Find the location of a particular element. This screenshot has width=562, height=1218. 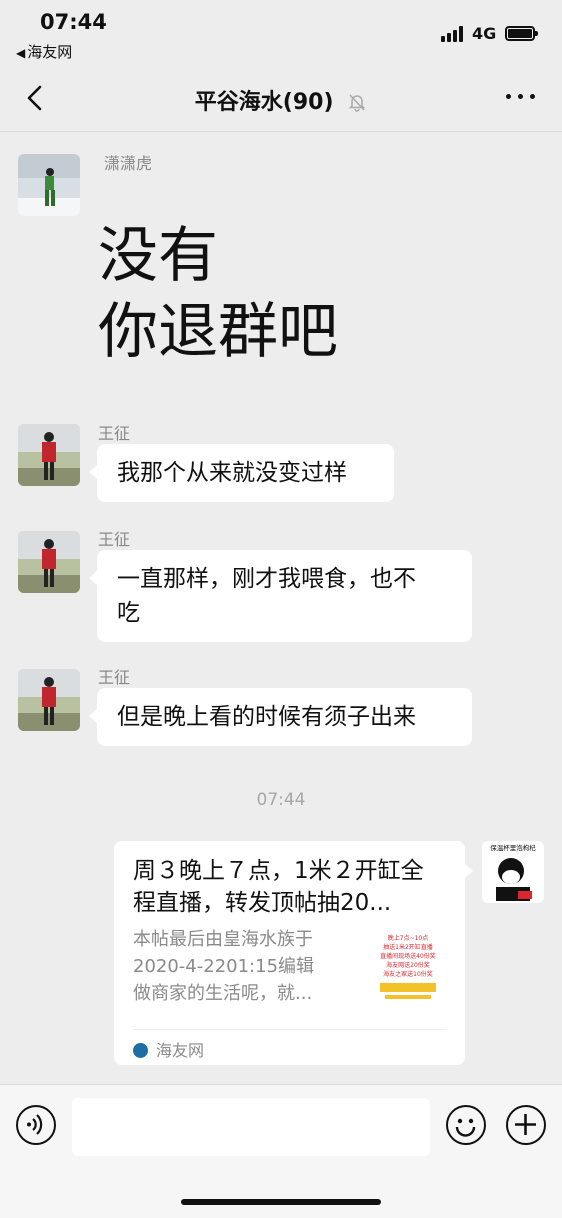

bell-muted-icon is located at coordinates (357, 103).